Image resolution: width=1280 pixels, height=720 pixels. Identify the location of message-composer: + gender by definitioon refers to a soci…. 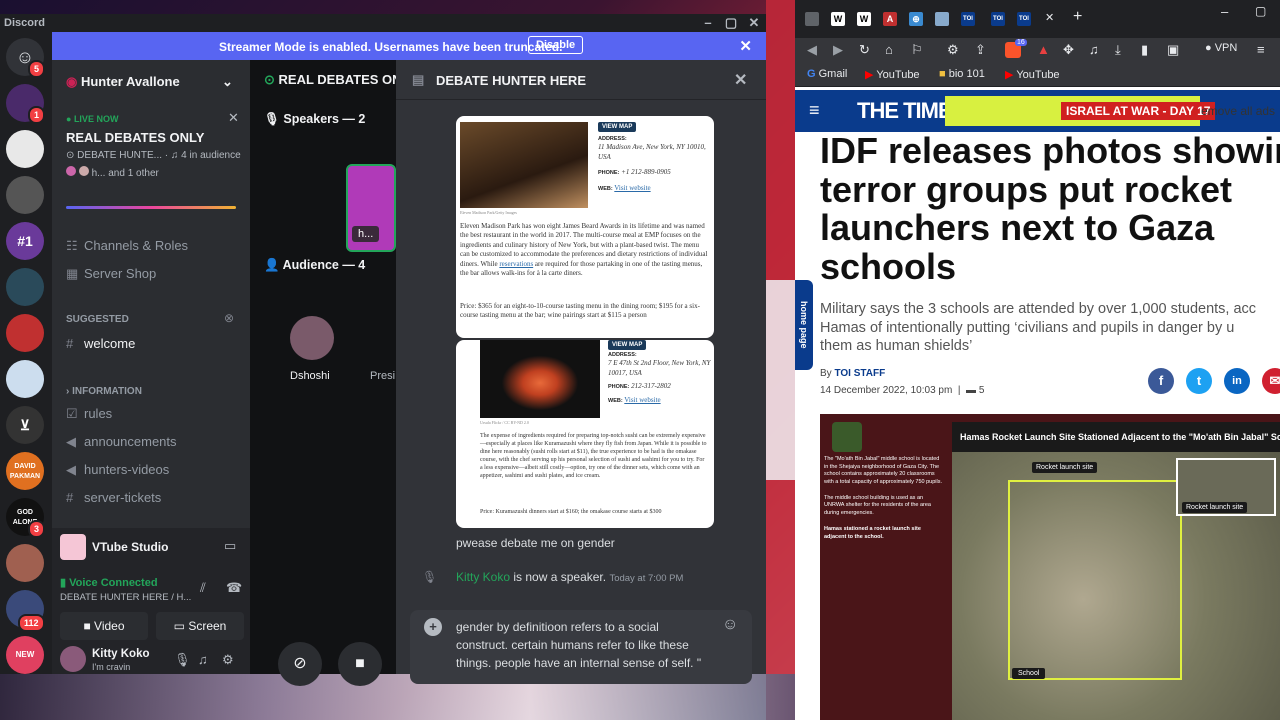
(581, 647).